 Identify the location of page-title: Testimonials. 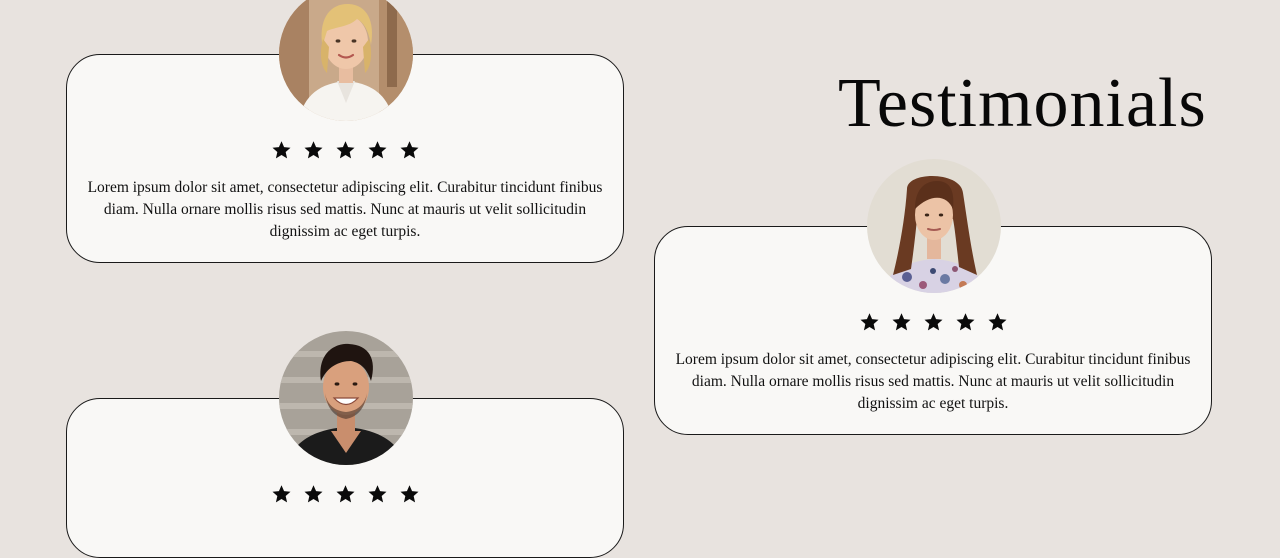
(1022, 103).